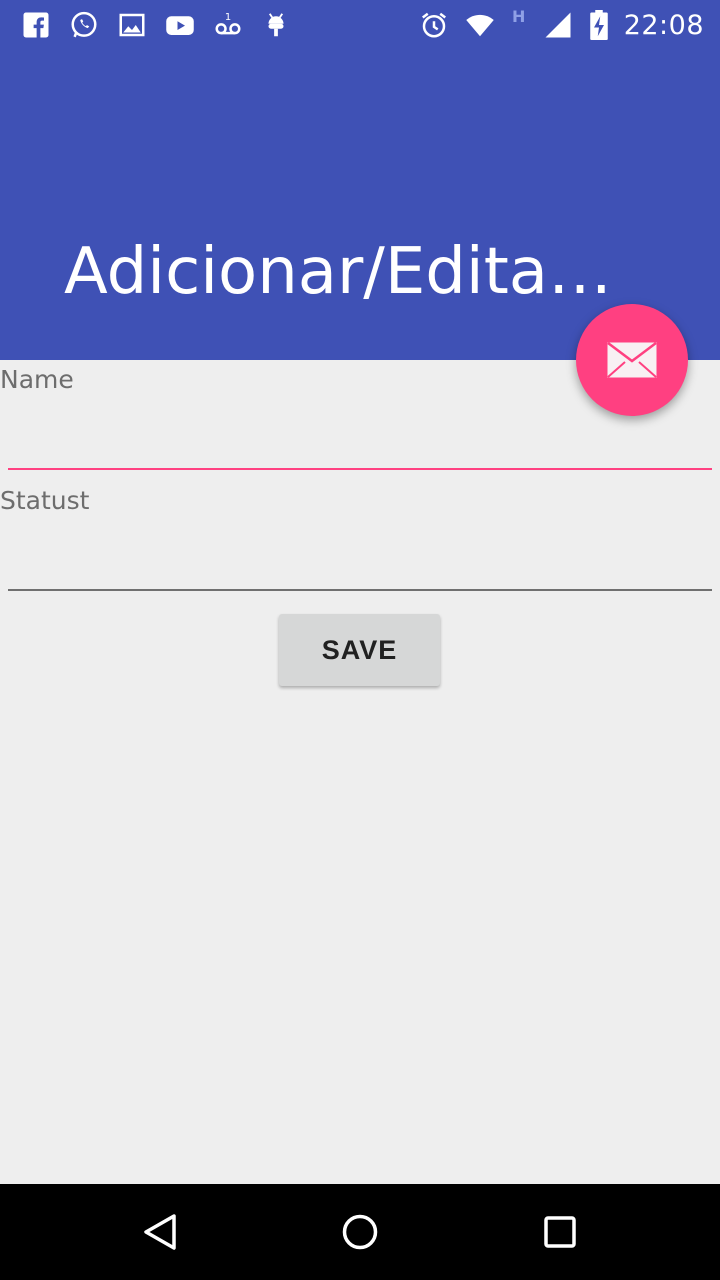 This screenshot has height=1280, width=720. I want to click on back-icon, so click(160, 1232).